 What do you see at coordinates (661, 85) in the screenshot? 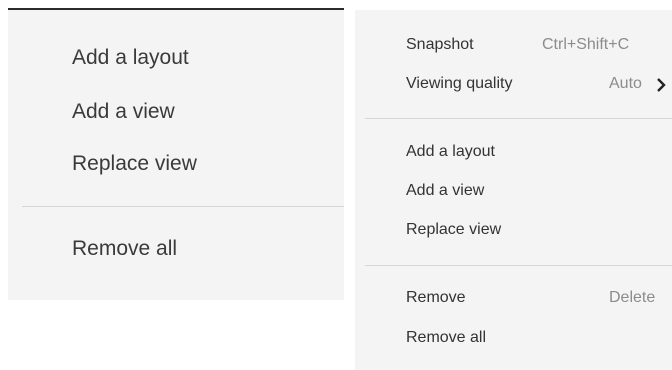
I see `chevron-right-icon` at bounding box center [661, 85].